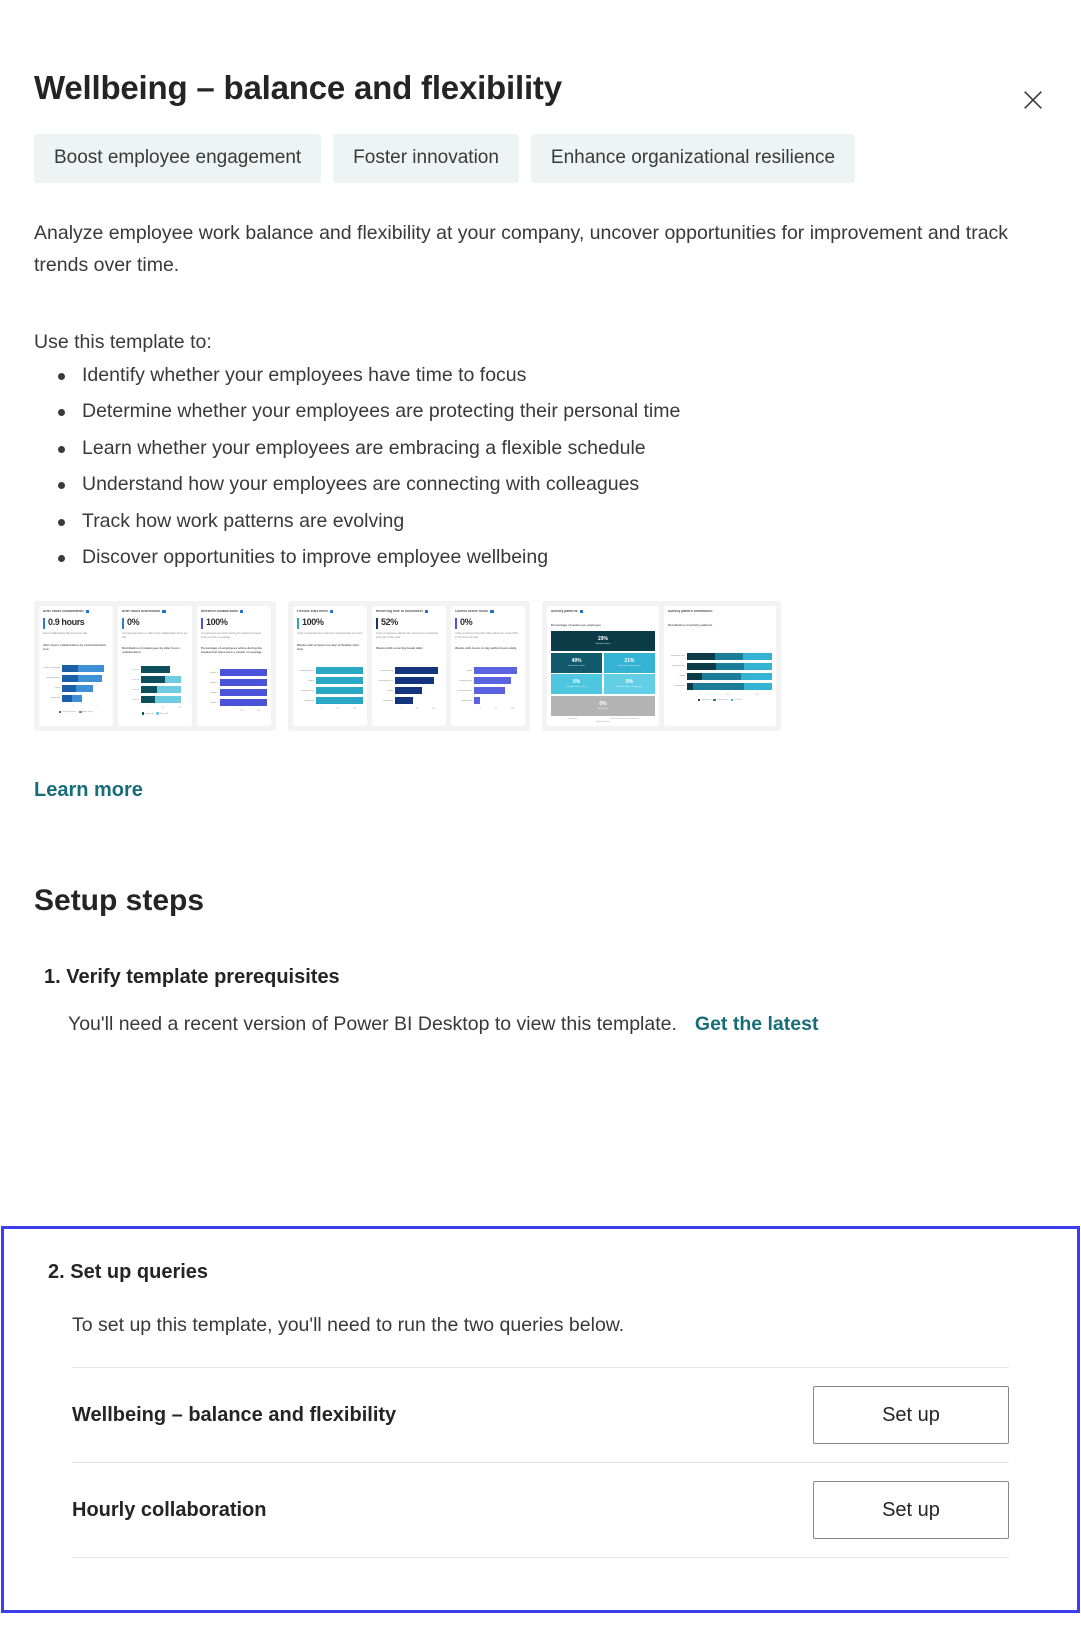  Describe the element at coordinates (399, 648) in the screenshot. I see `section-title: Weeks with recurring break daily` at that location.